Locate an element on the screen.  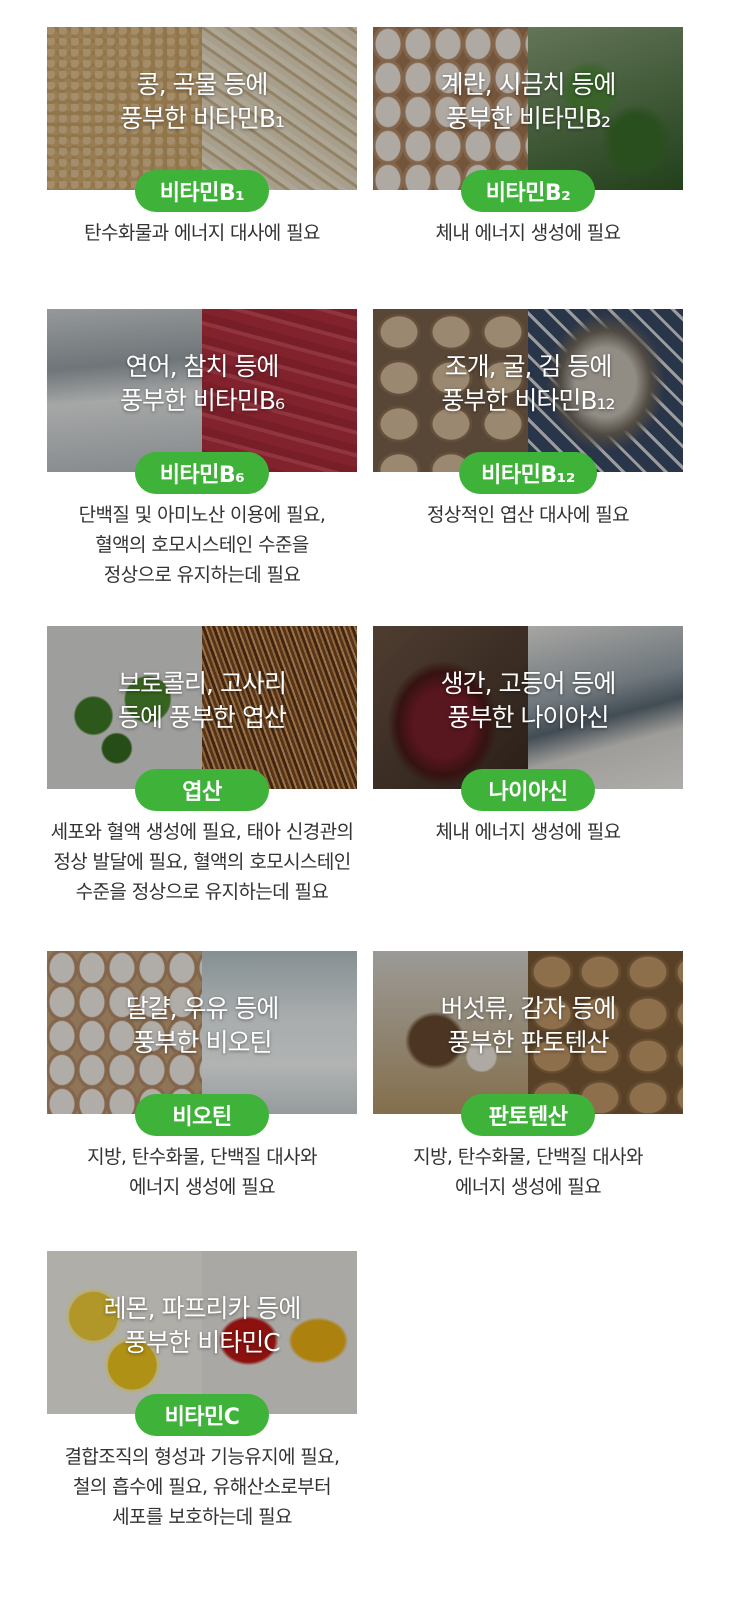
food-photo-mushrooms-potatoes: 버섯류, 감자 등에 풍부한 판토텐산 is located at coordinates (528, 1032).